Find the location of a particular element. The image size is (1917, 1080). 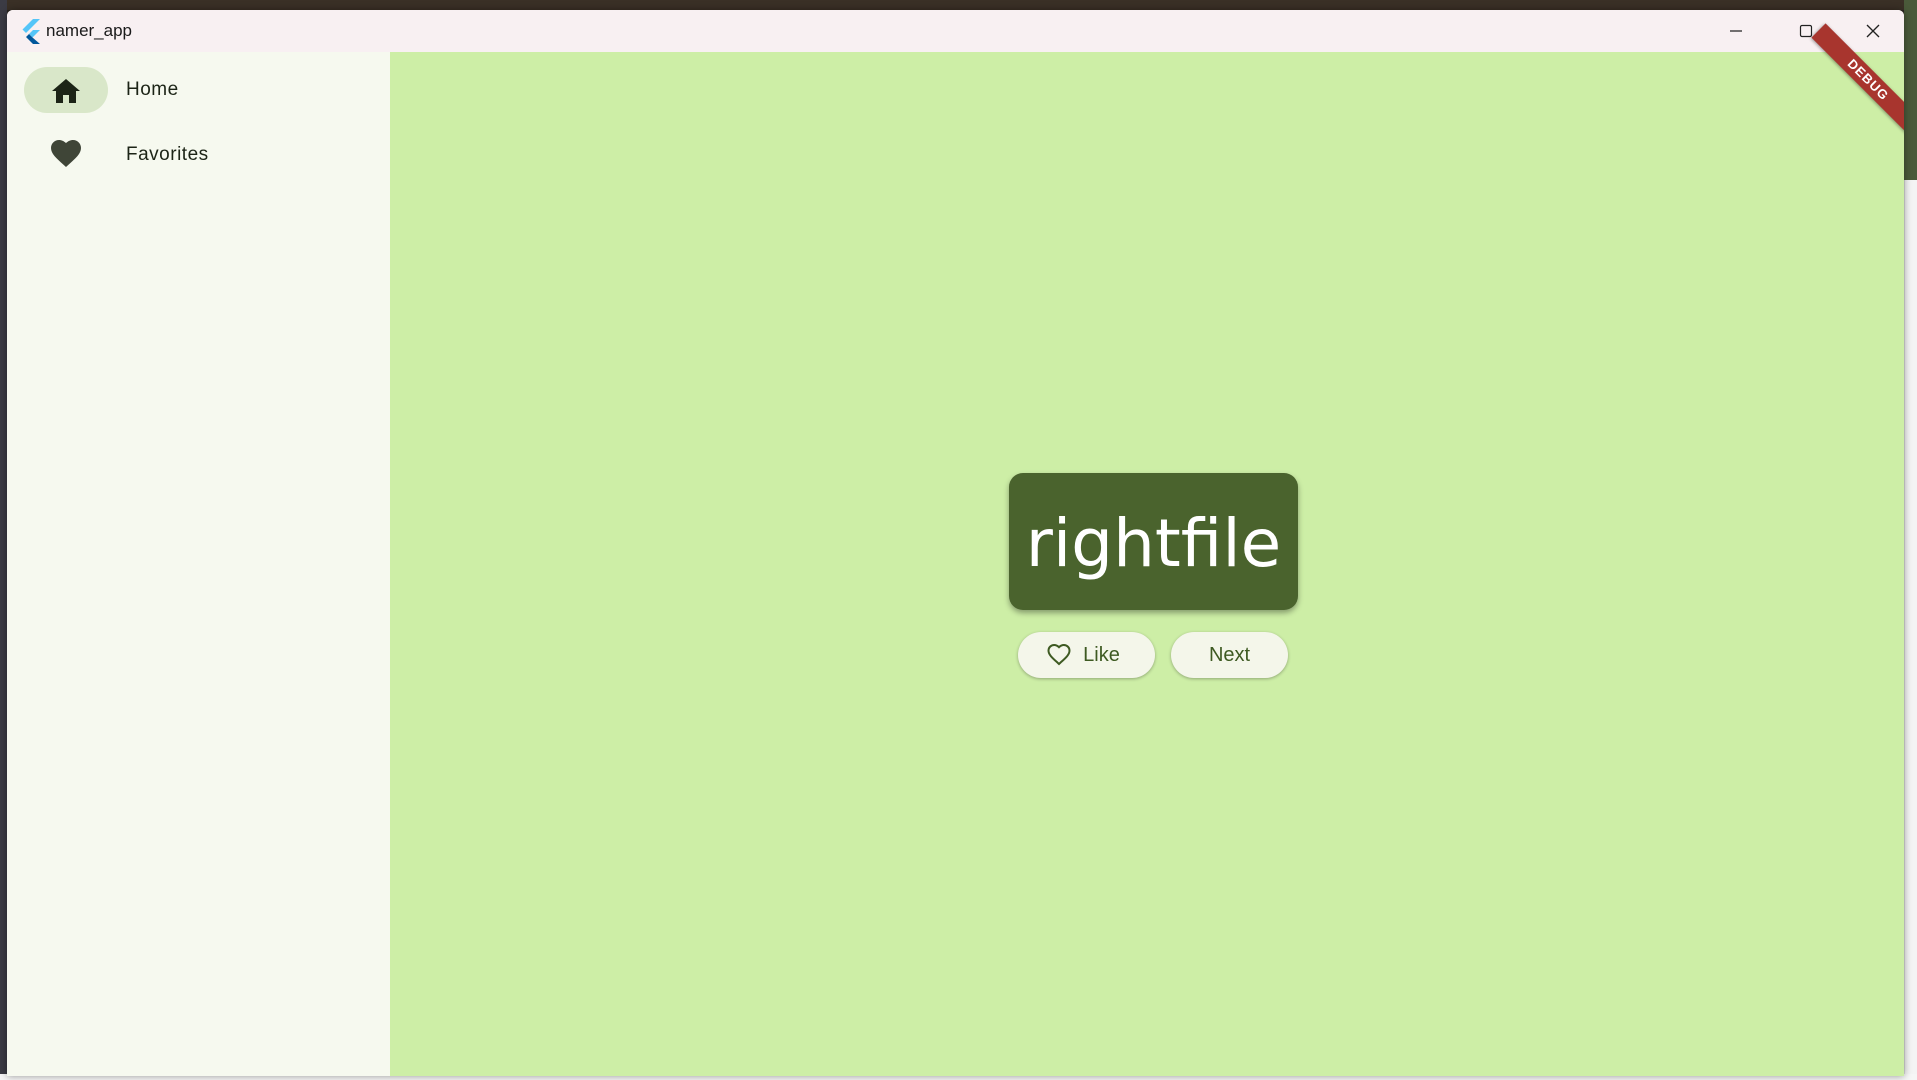

word-pair-text: rightfile is located at coordinates (1153, 543).